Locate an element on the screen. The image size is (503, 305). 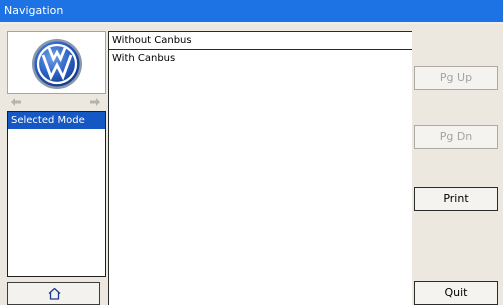
mode-navigation-arrows is located at coordinates (56, 102).